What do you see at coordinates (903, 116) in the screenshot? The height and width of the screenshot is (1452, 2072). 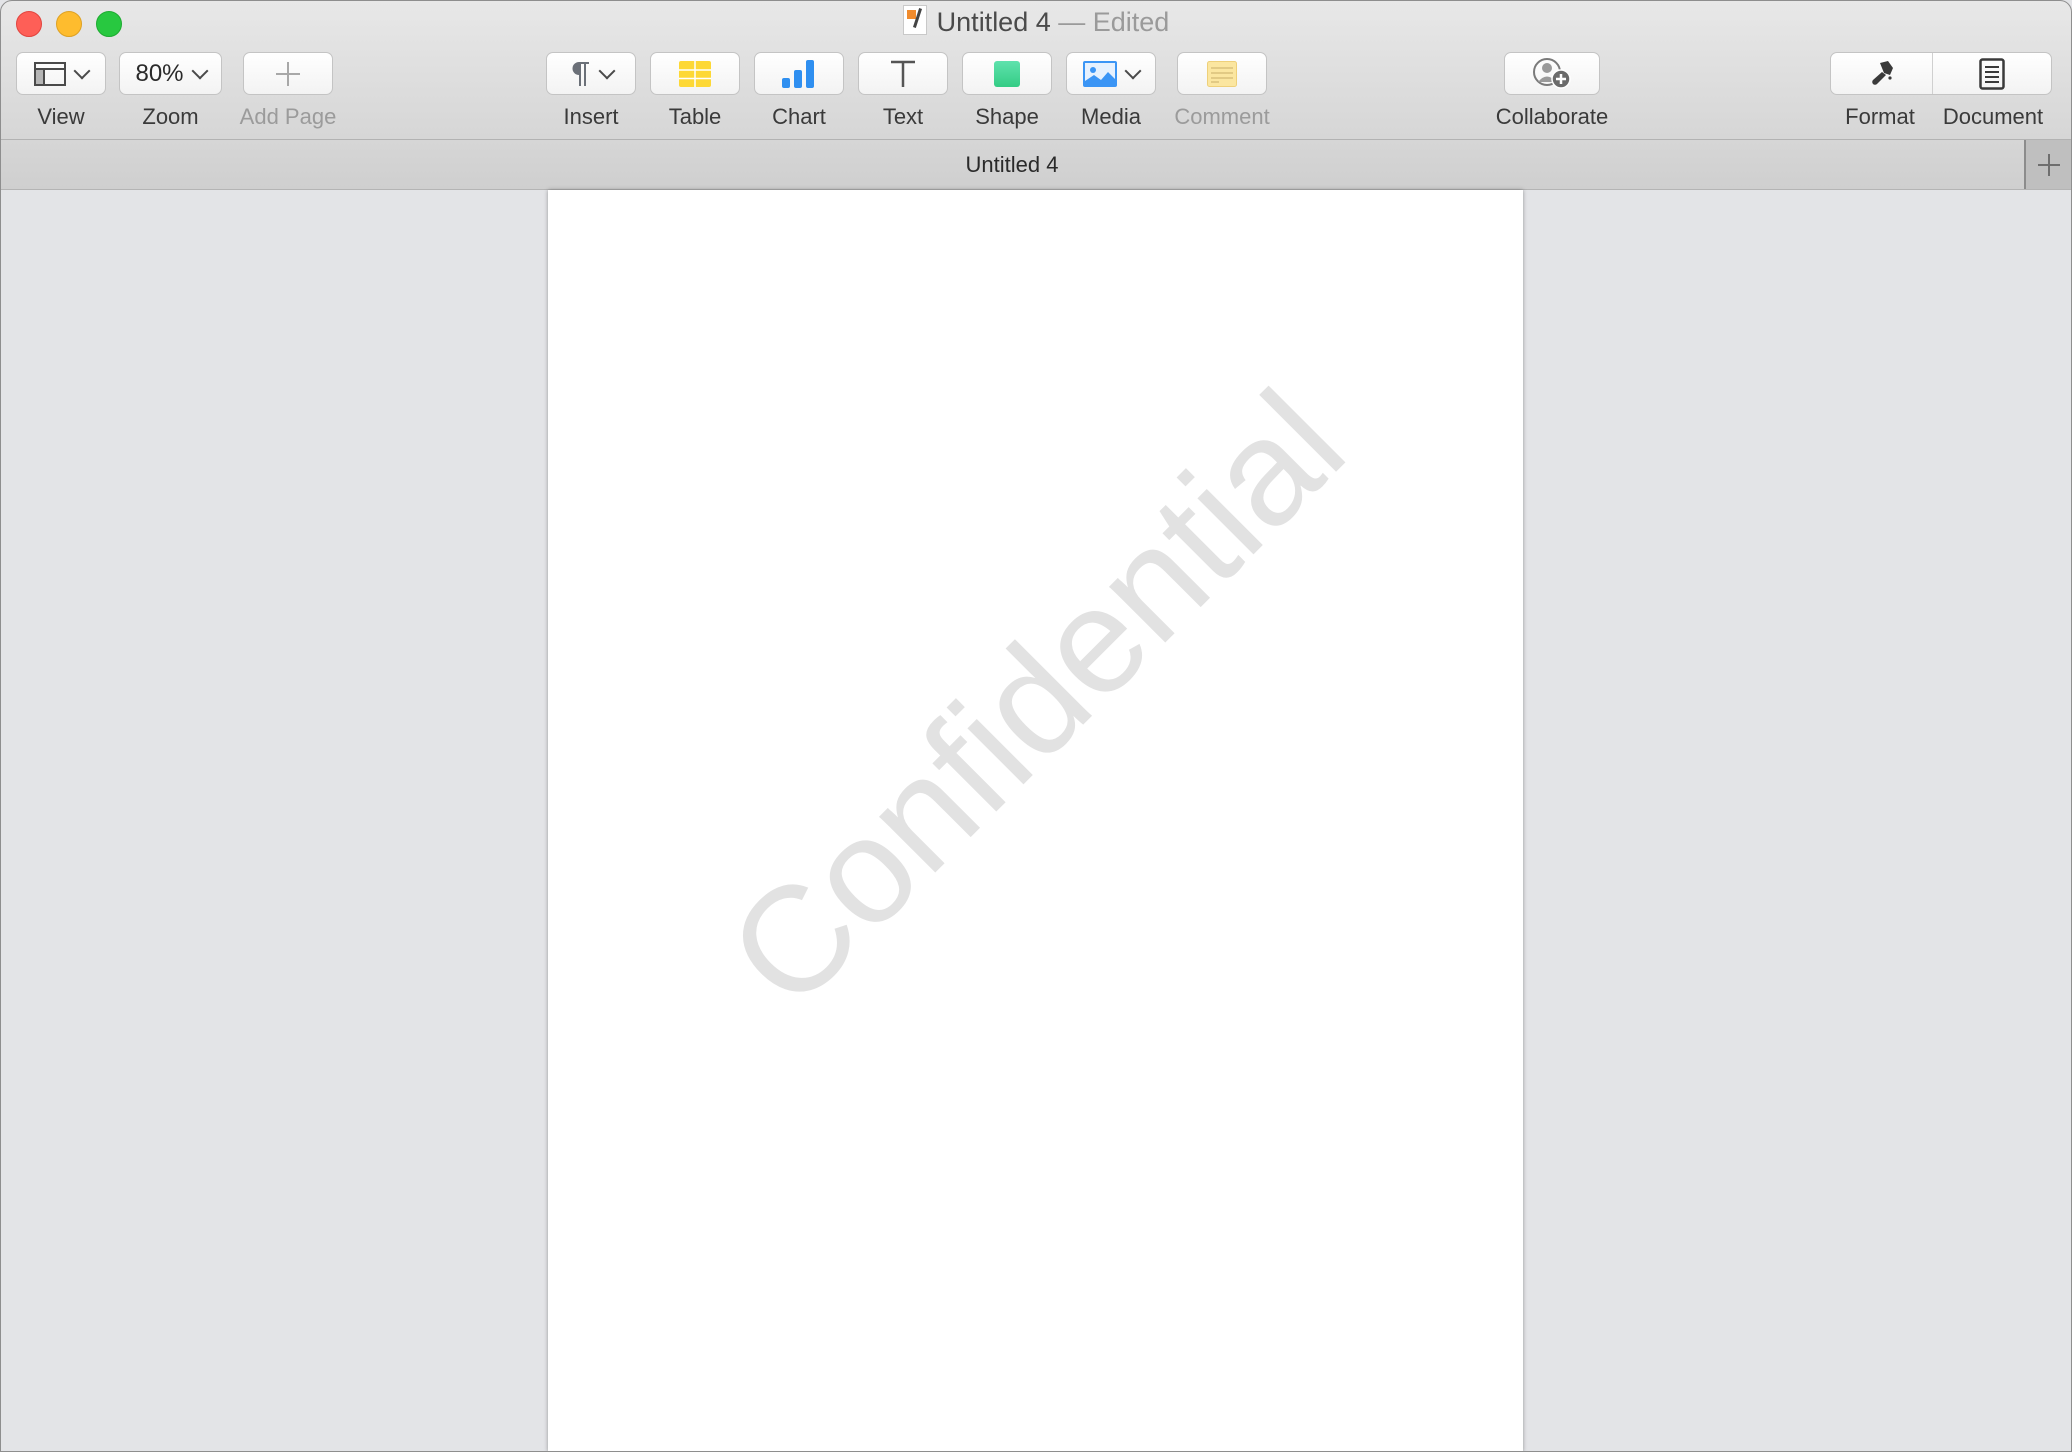 I see `text-label: Text` at bounding box center [903, 116].